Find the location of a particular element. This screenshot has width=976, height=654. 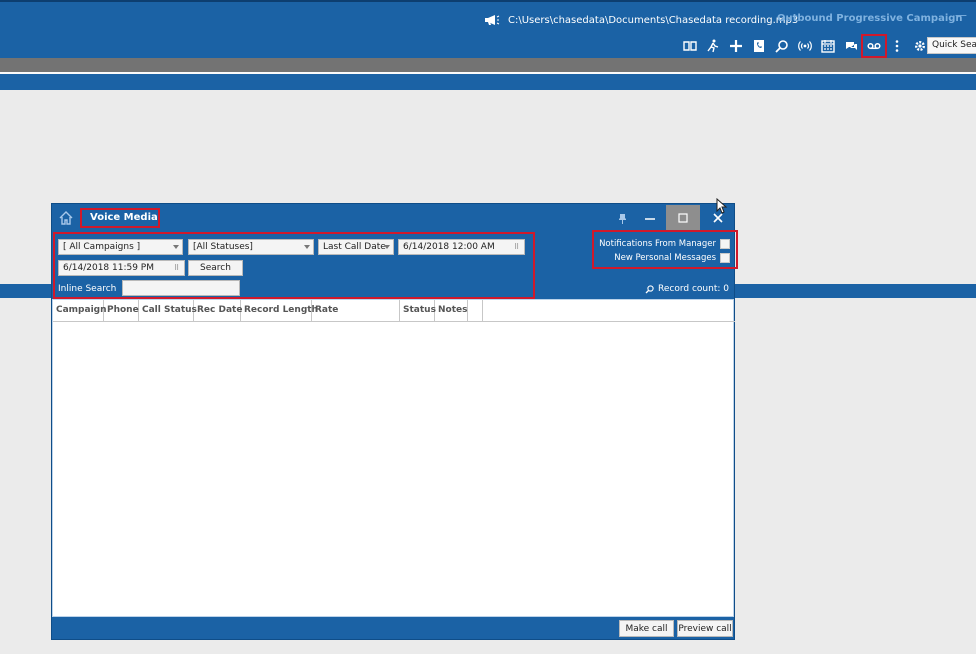

start-date-value: 6/14/2018 12:00 AM is located at coordinates (449, 247).